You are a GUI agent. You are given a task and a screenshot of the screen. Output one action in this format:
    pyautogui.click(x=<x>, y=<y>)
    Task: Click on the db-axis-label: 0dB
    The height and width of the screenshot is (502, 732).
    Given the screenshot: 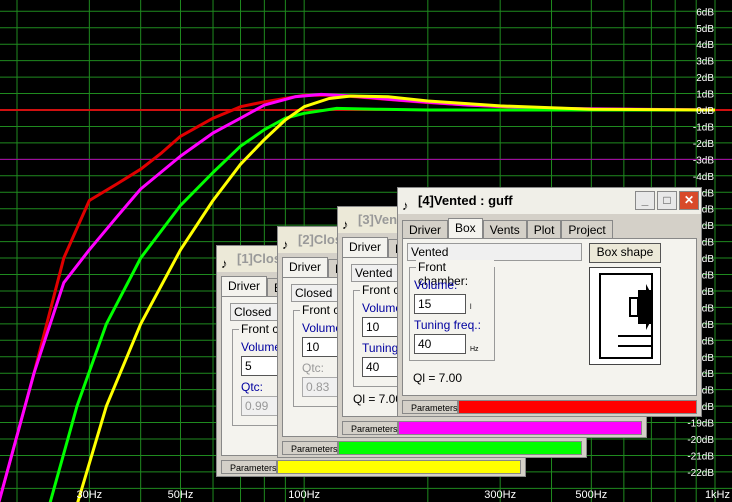 What is the action you would take?
    pyautogui.click(x=705, y=111)
    